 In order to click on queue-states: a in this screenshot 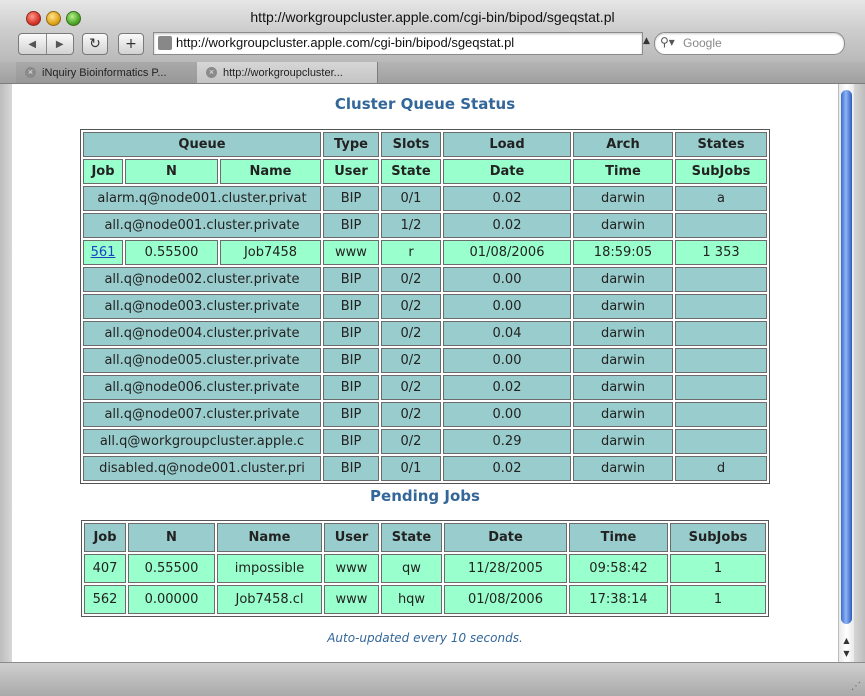, I will do `click(721, 198)`.